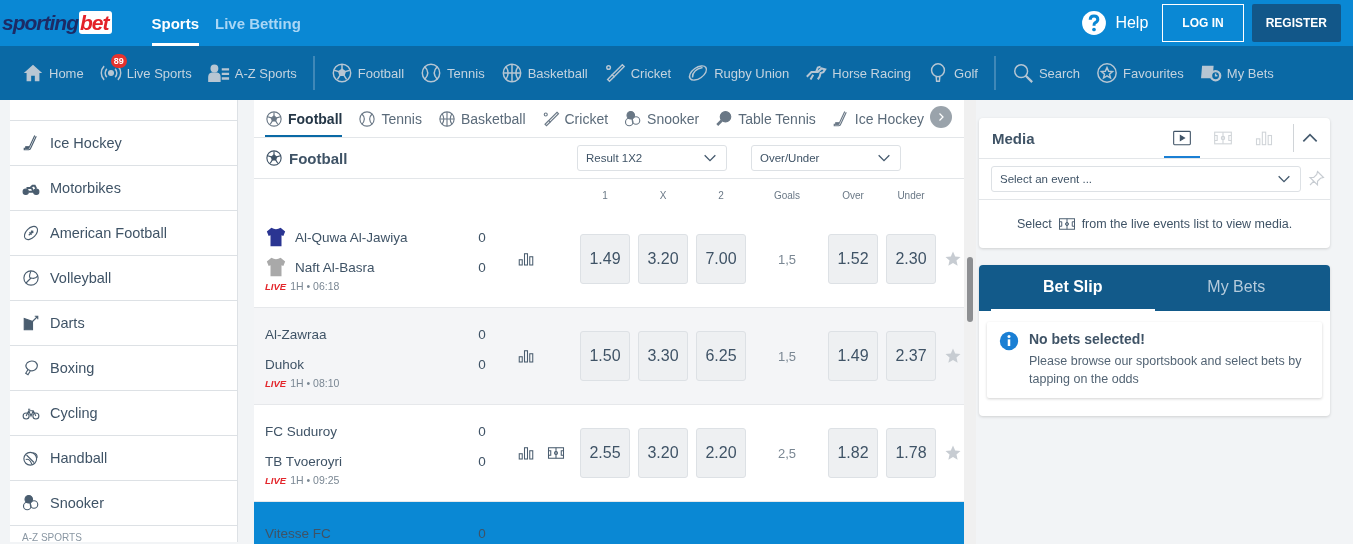 The height and width of the screenshot is (544, 1353). Describe the element at coordinates (721, 259) in the screenshot. I see `odds-button: 7.00` at that location.